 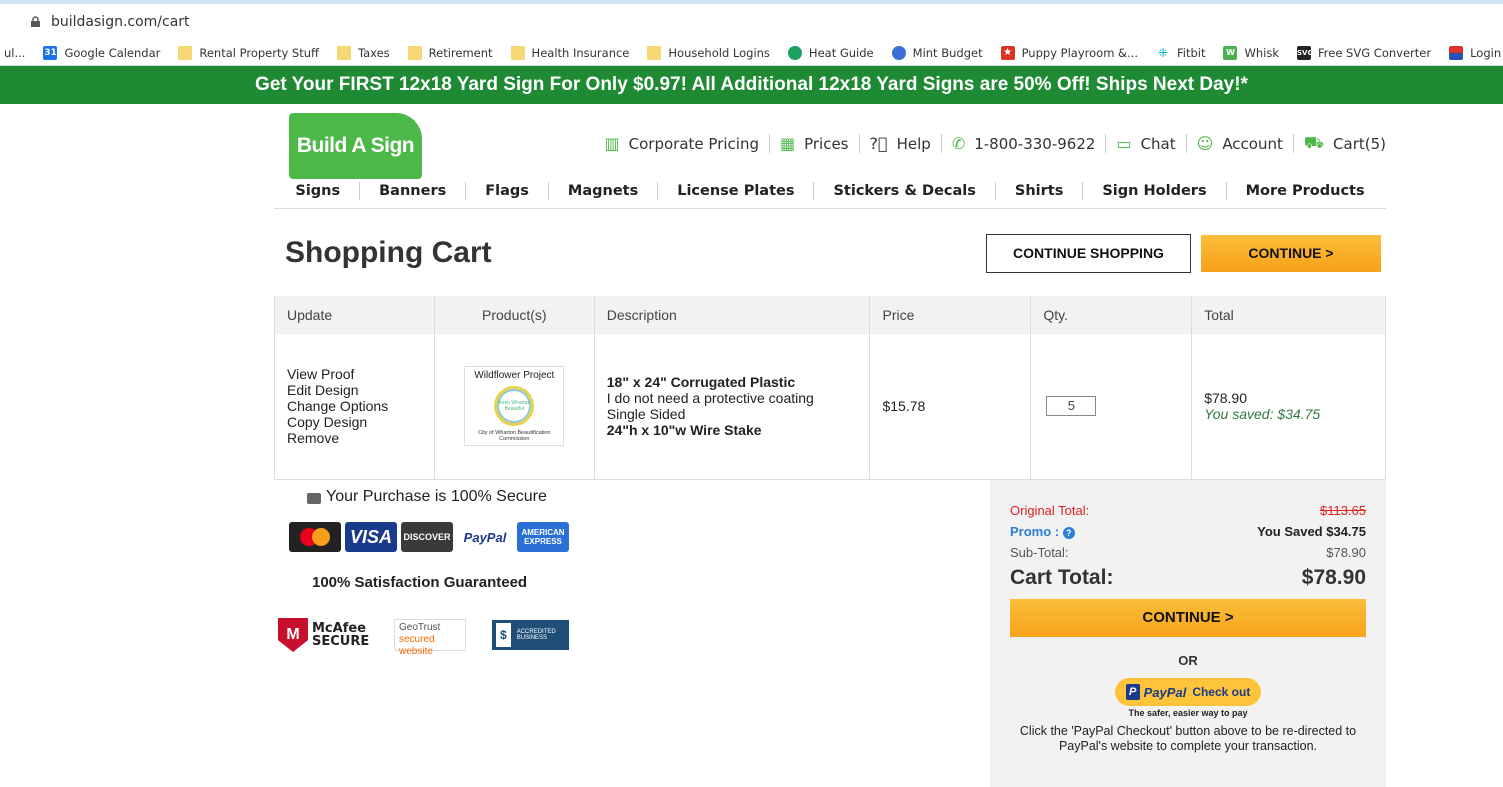 What do you see at coordinates (1456, 52) in the screenshot?
I see `flag-icon` at bounding box center [1456, 52].